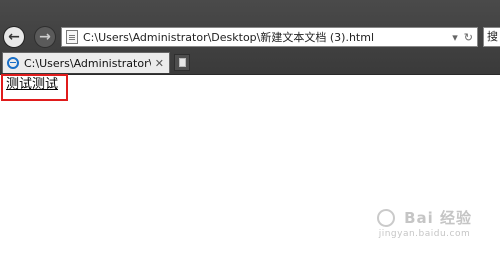 The image size is (500, 257). Describe the element at coordinates (13, 63) in the screenshot. I see `ie-icon` at that location.